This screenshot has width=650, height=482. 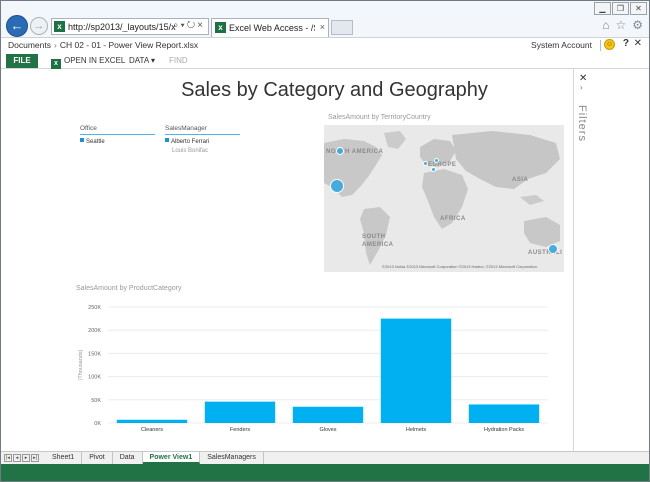 I want to click on forward-button: →, so click(x=39, y=26).